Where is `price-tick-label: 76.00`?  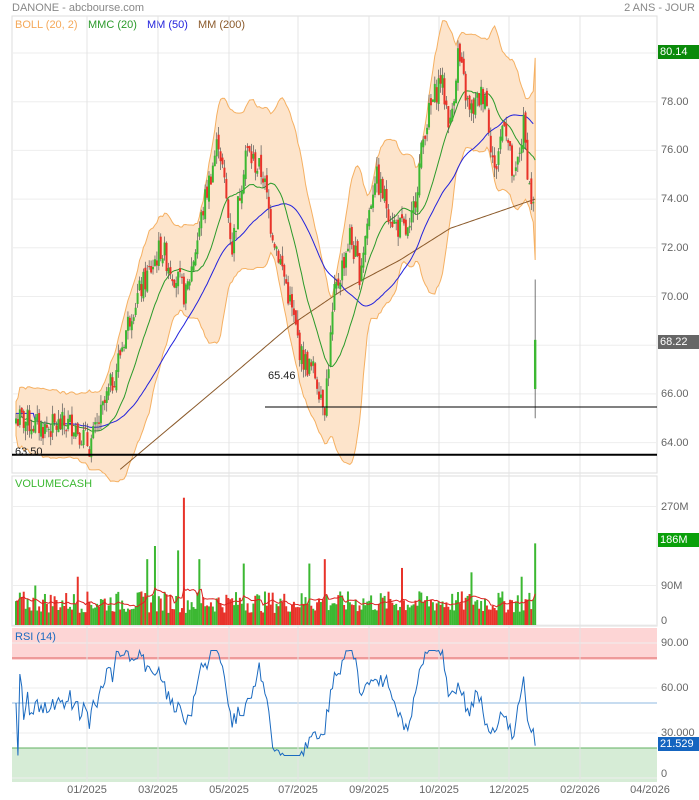 price-tick-label: 76.00 is located at coordinates (675, 150).